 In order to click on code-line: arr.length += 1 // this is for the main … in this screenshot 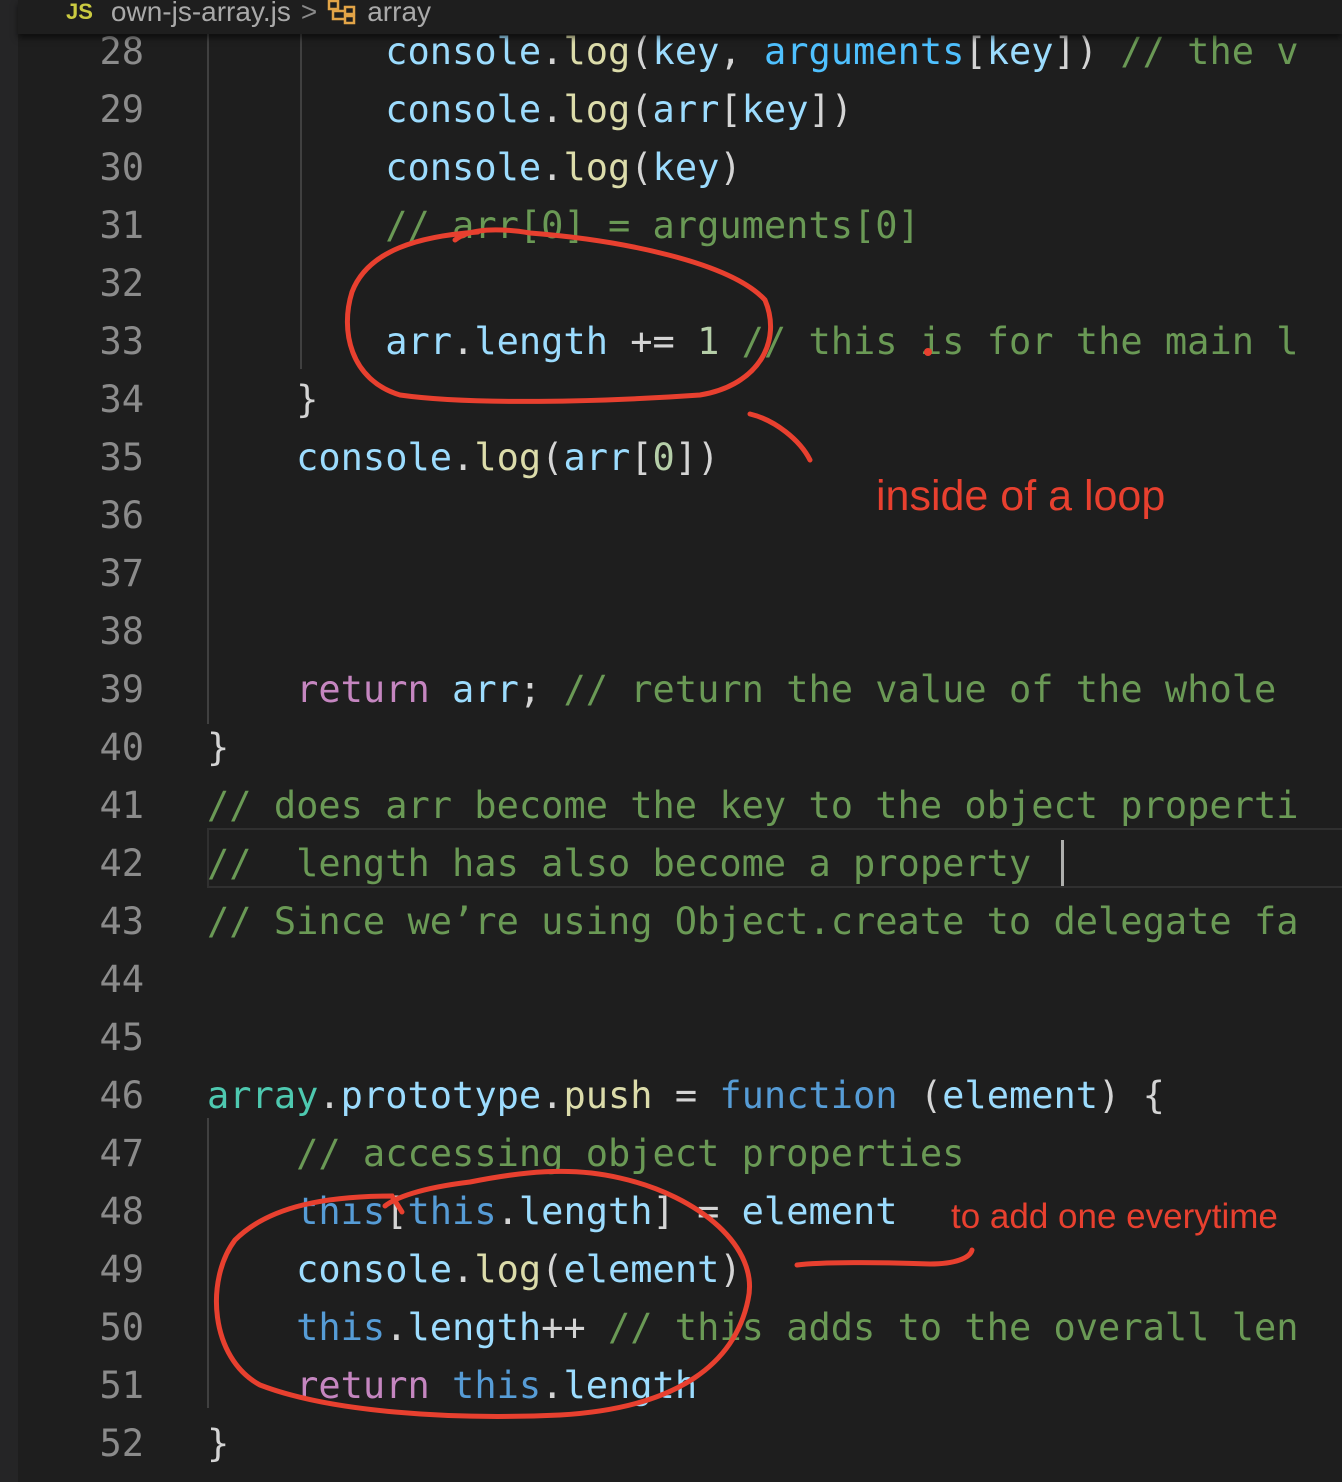, I will do `click(752, 342)`.